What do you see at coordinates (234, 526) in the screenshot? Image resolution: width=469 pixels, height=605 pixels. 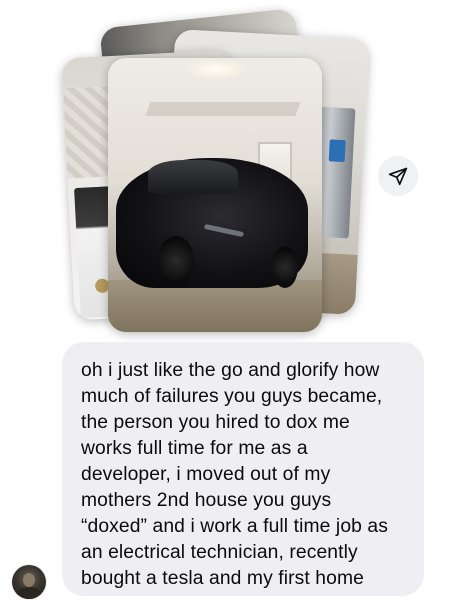 I see `message-line: “doxed” and i work a full time job as` at bounding box center [234, 526].